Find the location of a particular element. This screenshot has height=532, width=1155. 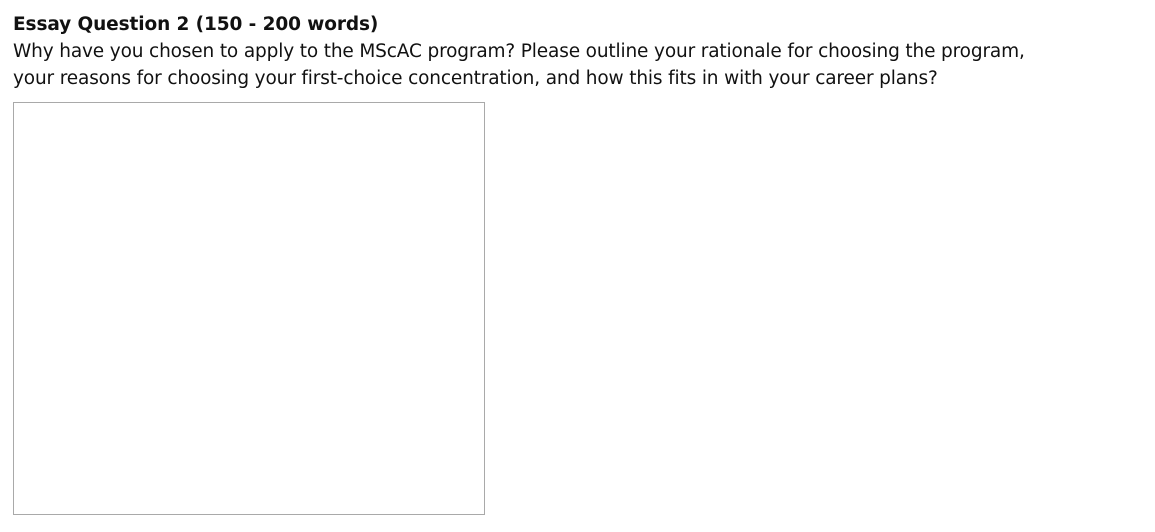

essay-question-title: Essay Question 2 (150 - 200 words) is located at coordinates (196, 24).